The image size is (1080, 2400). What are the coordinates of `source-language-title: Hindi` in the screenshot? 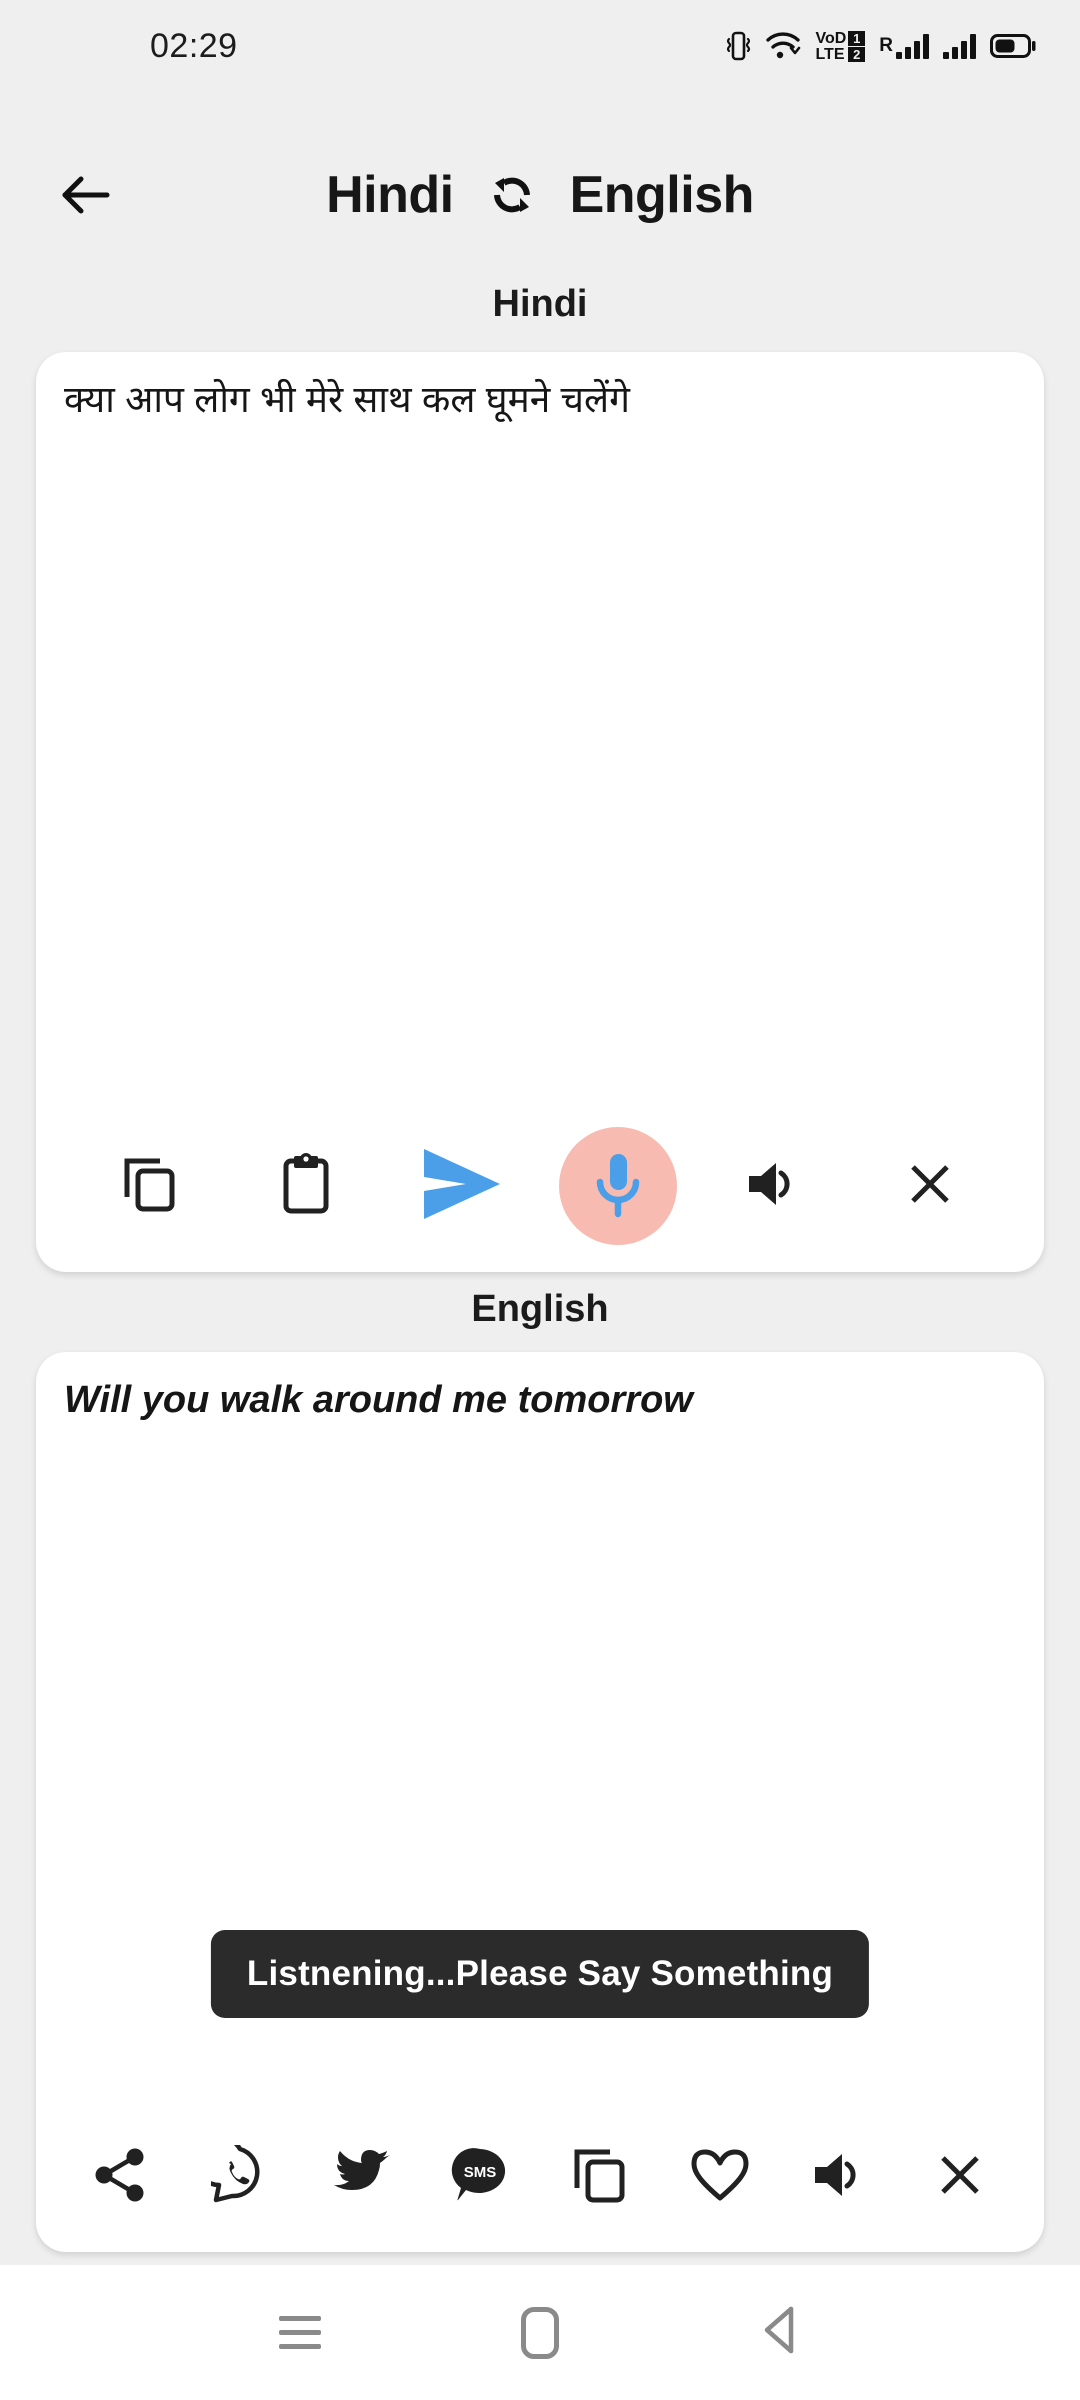 It's located at (390, 195).